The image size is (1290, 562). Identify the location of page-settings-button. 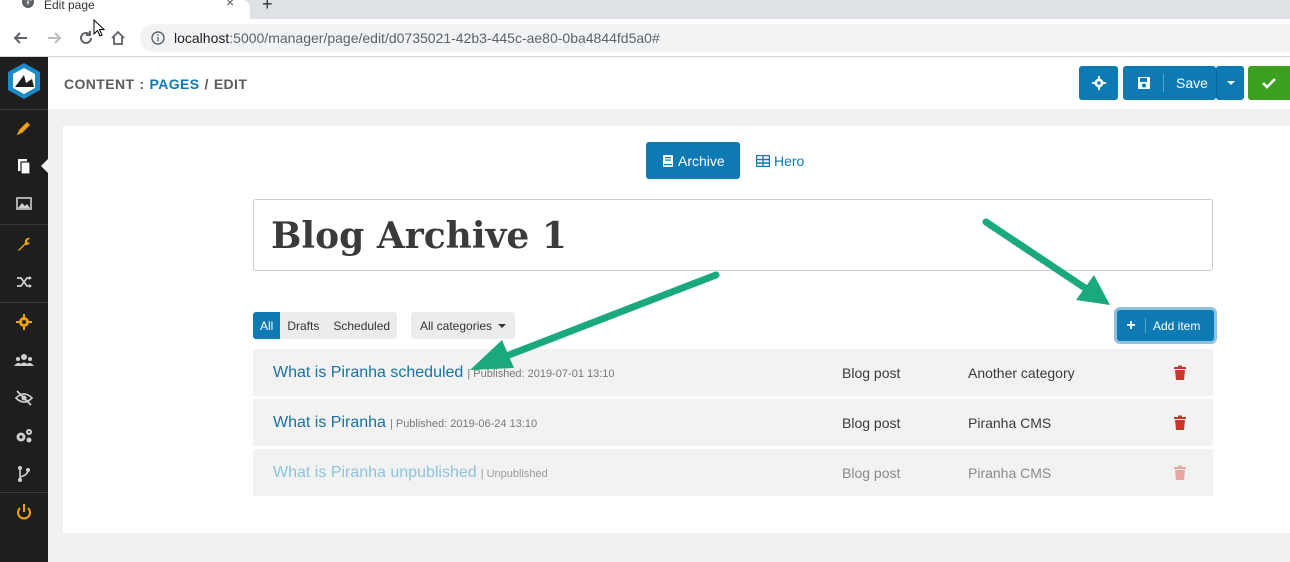
(1098, 83).